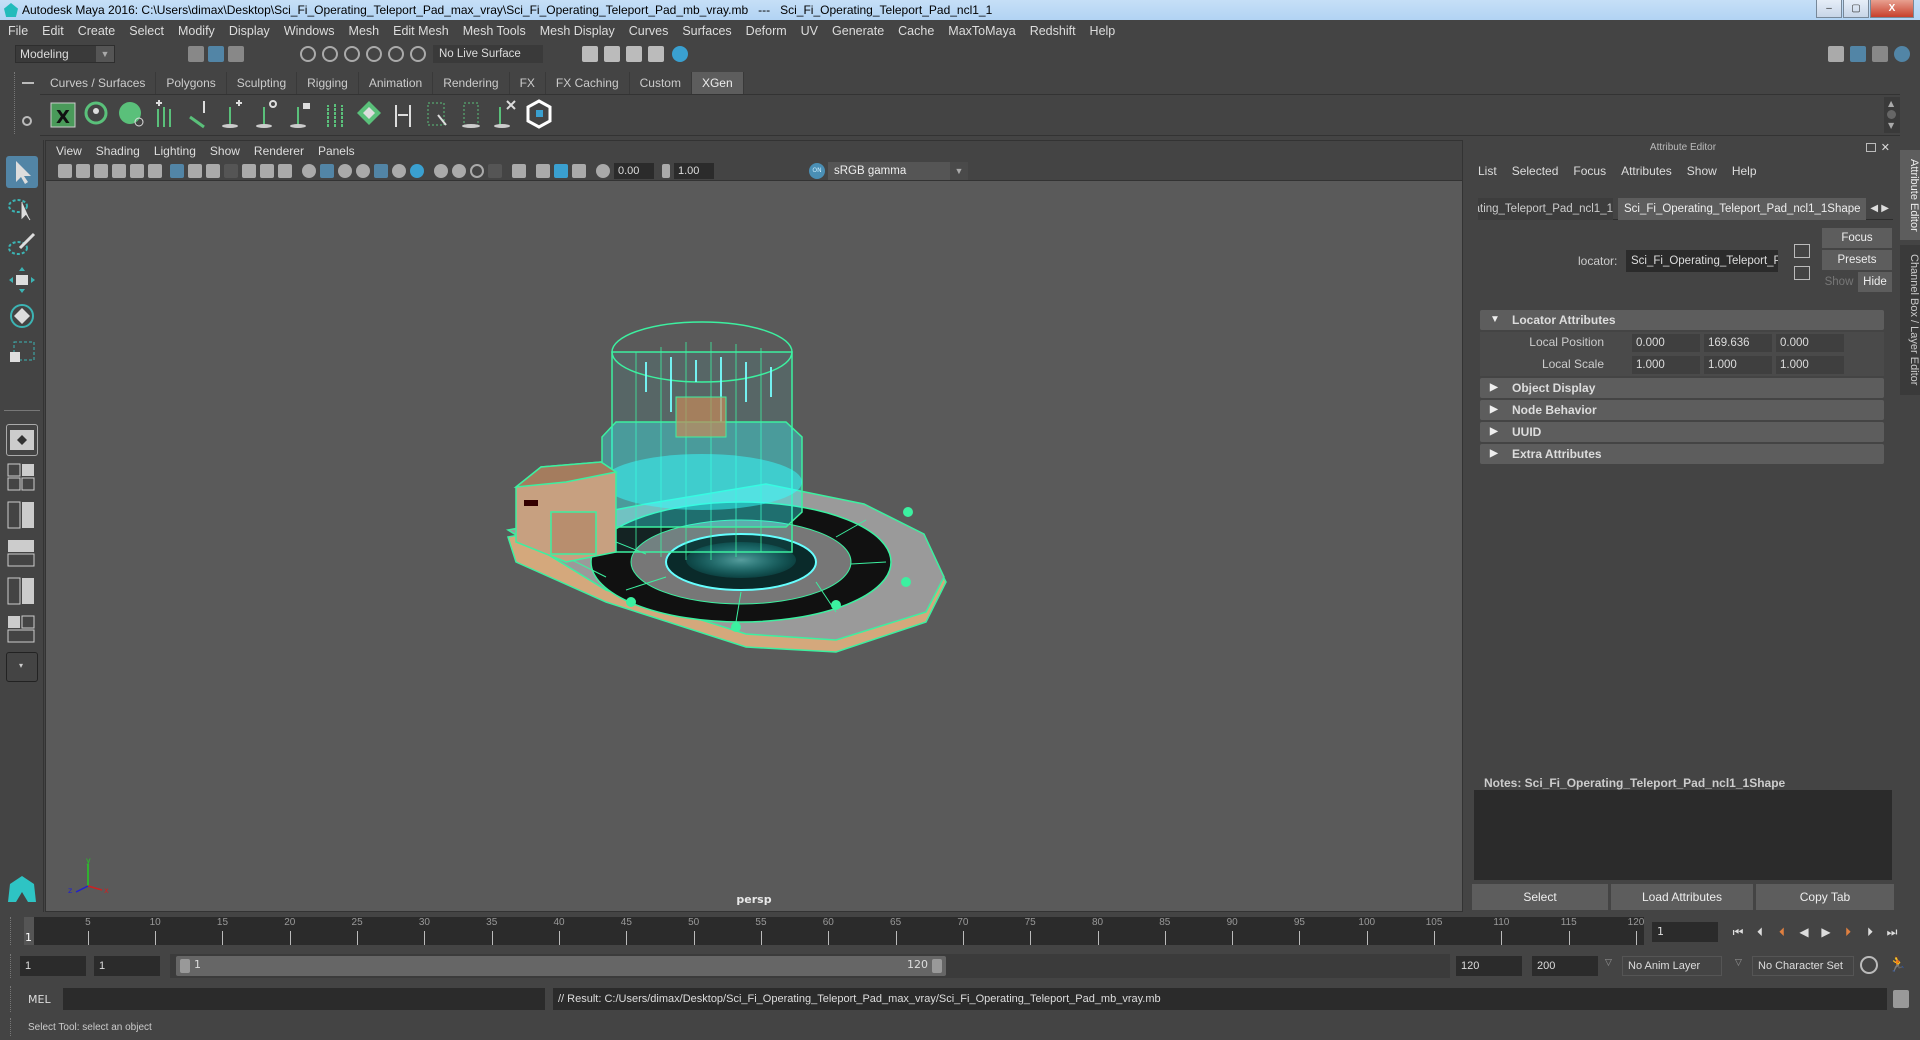  What do you see at coordinates (28, 83) in the screenshot?
I see `shelf-menu-icon` at bounding box center [28, 83].